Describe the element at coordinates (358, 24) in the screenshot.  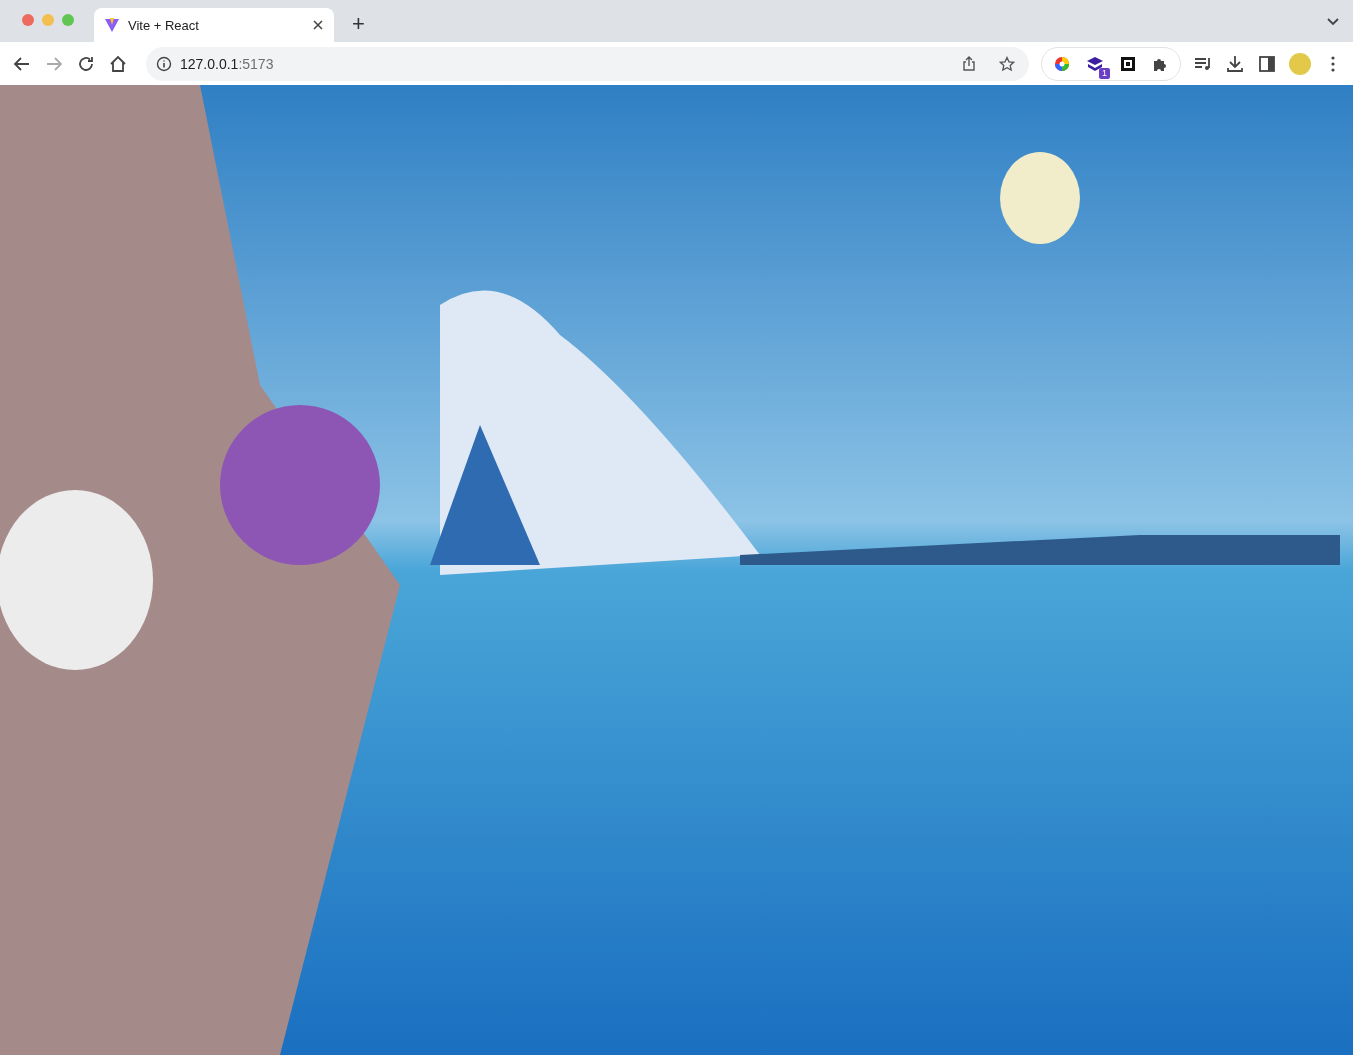
I see `new-tab-button: +` at that location.